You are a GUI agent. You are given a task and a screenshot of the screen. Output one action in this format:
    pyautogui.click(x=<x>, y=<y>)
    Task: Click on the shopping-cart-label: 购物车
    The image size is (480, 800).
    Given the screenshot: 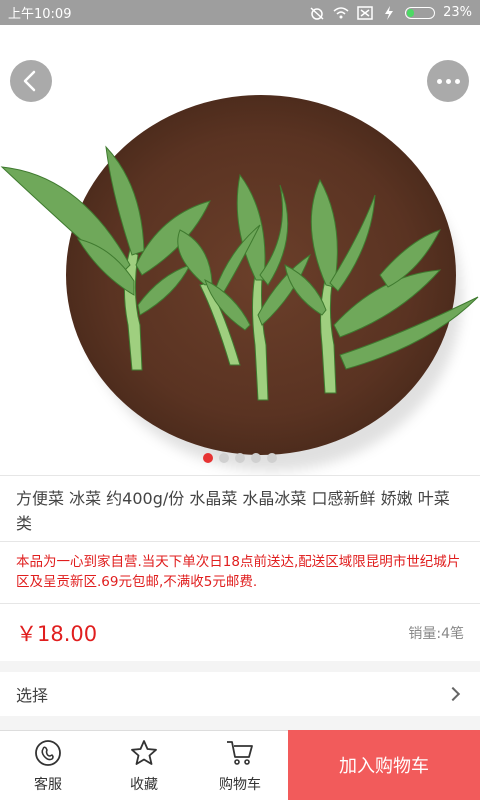 What is the action you would take?
    pyautogui.click(x=240, y=784)
    